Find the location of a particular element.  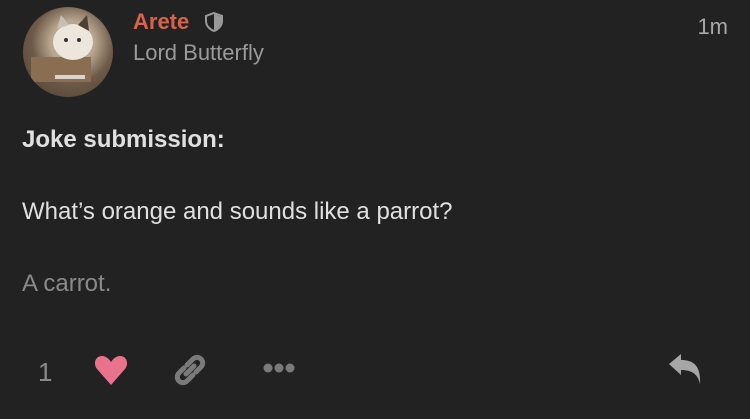

more-options-icon is located at coordinates (280, 368).